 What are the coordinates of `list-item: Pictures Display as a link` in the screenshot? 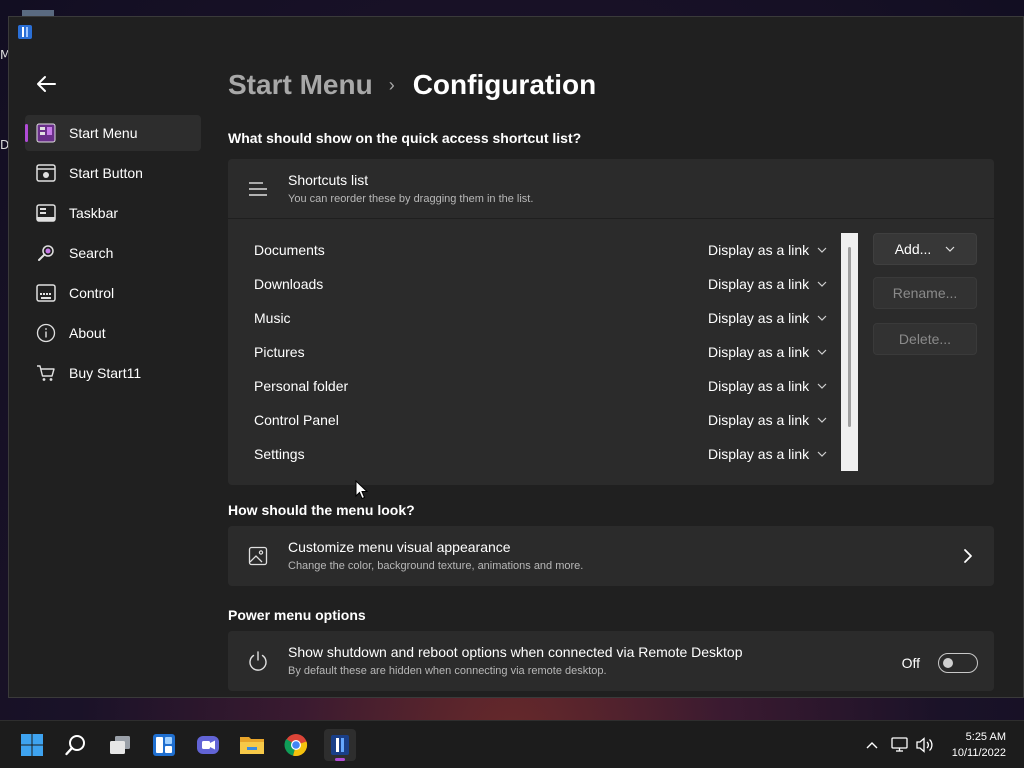 It's located at (533, 352).